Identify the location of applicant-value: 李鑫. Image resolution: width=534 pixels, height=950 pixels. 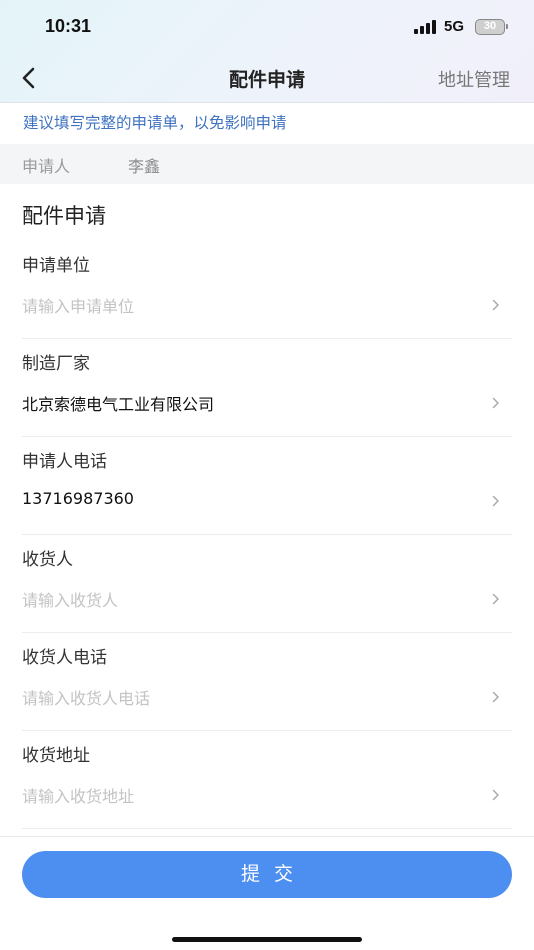
(144, 166).